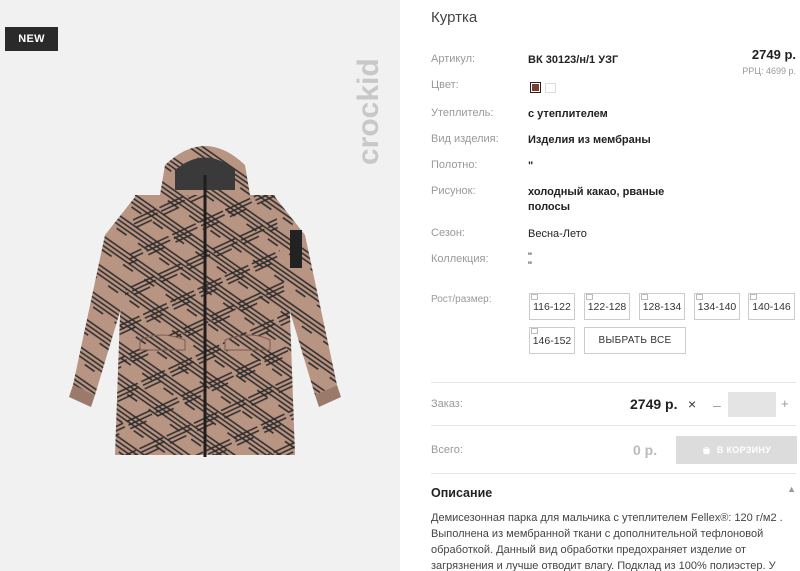 The image size is (800, 571). I want to click on product-price: 2749 р., so click(773, 54).